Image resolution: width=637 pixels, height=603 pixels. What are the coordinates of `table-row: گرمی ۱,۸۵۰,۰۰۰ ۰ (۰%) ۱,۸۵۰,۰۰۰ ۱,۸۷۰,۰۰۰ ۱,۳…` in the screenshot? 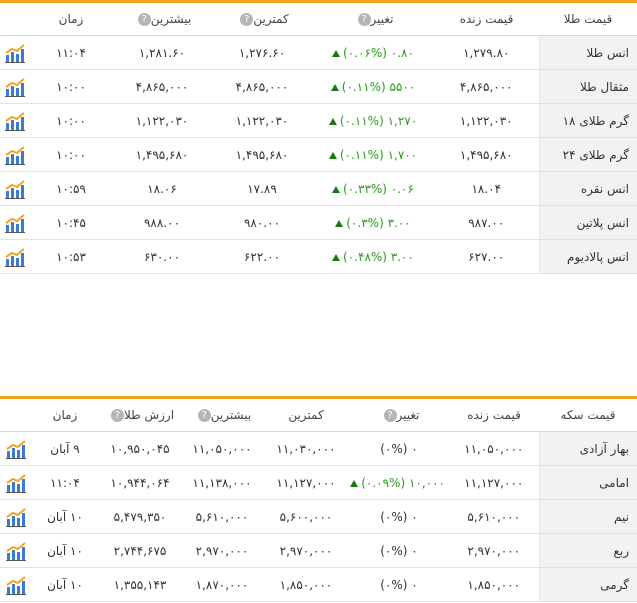 It's located at (318, 584).